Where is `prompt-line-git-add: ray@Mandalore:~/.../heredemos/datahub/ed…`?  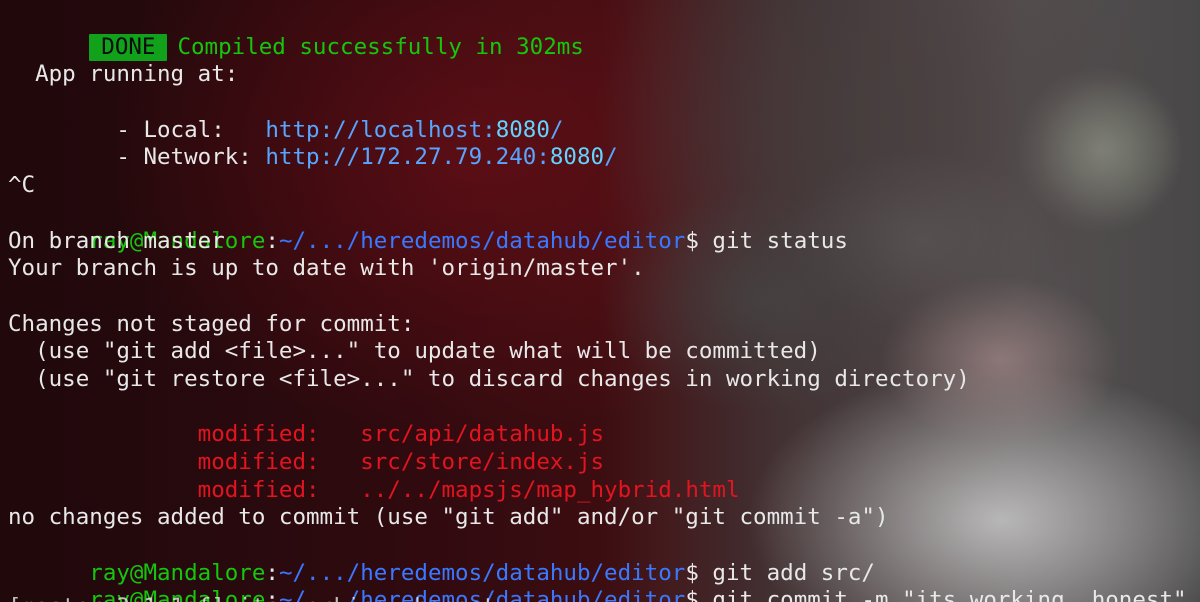 prompt-line-git-add: ray@Mandalore:~/.../heredemos/datahub/ed… is located at coordinates (604, 559).